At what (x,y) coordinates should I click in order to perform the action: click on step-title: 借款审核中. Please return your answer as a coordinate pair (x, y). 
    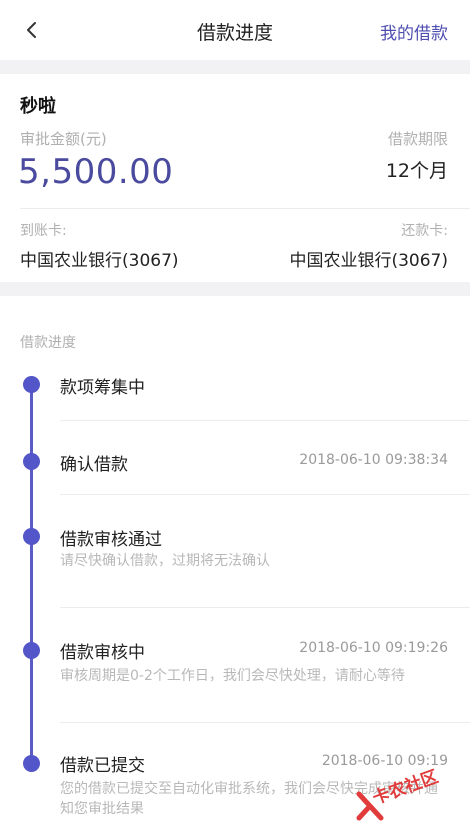
    Looking at the image, I should click on (102, 653).